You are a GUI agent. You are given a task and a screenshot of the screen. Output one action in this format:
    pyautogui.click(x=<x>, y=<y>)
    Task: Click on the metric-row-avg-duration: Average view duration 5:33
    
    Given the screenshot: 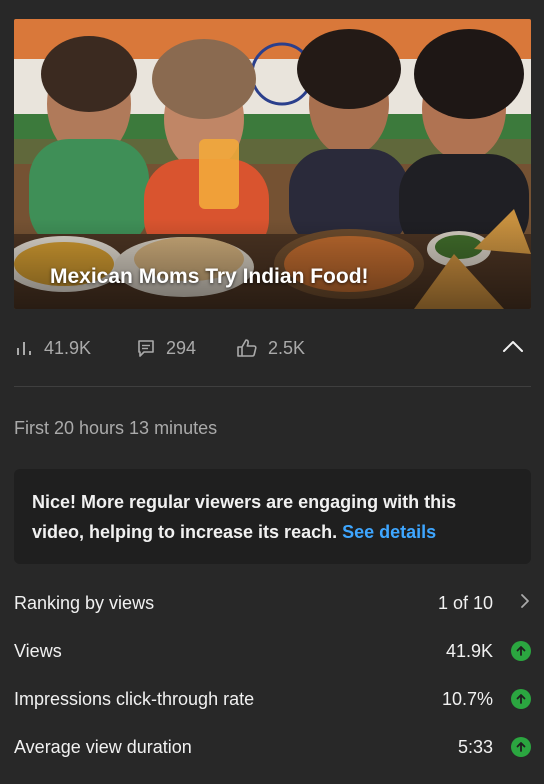 What is the action you would take?
    pyautogui.click(x=272, y=747)
    